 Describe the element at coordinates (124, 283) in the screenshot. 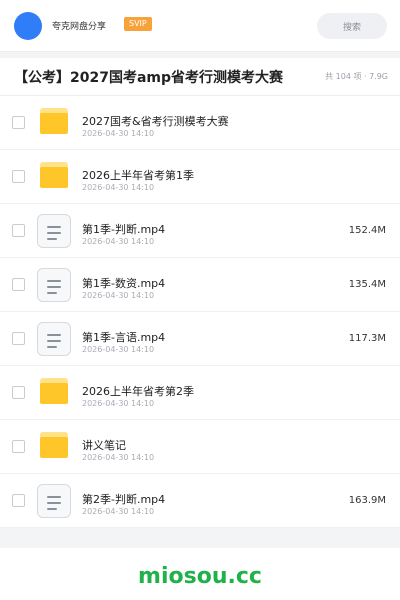

I see `file-name: 第1季-数资.mp4` at that location.